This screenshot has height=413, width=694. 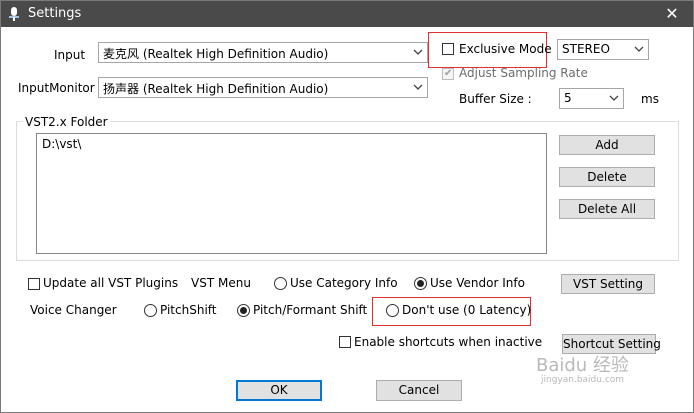 I want to click on pitch-formant-radio, so click(x=243, y=310).